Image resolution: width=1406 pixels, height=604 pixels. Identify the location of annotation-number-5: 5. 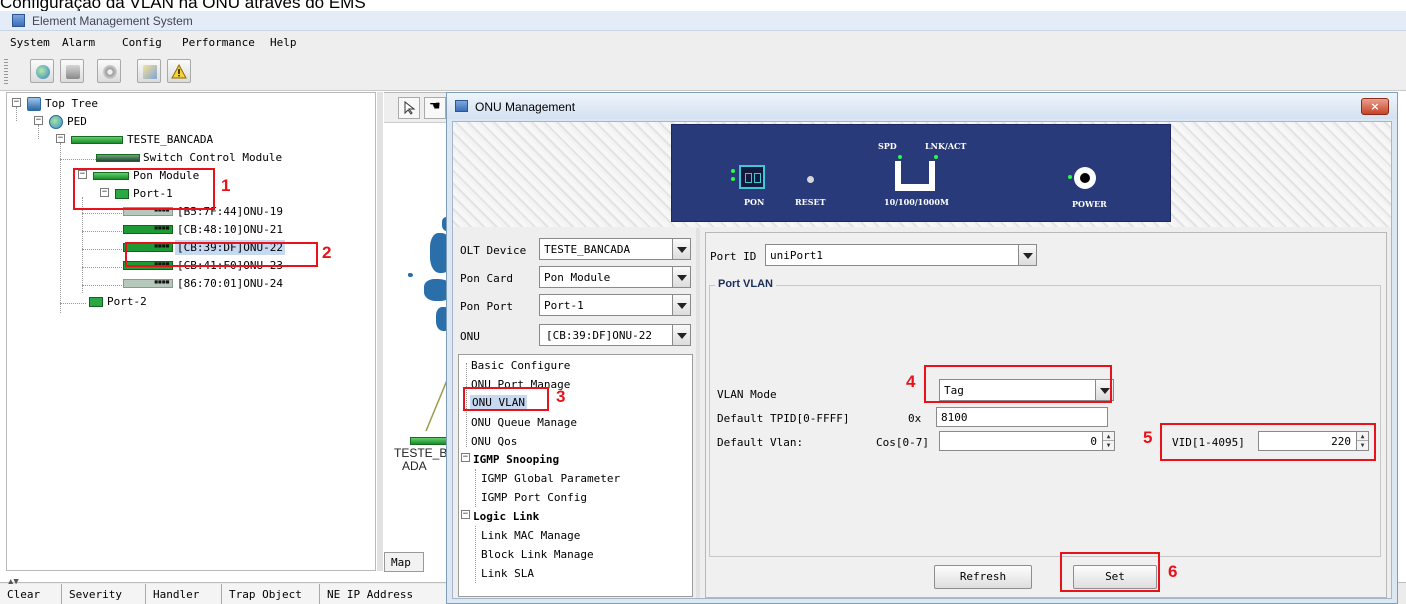
(1148, 437).